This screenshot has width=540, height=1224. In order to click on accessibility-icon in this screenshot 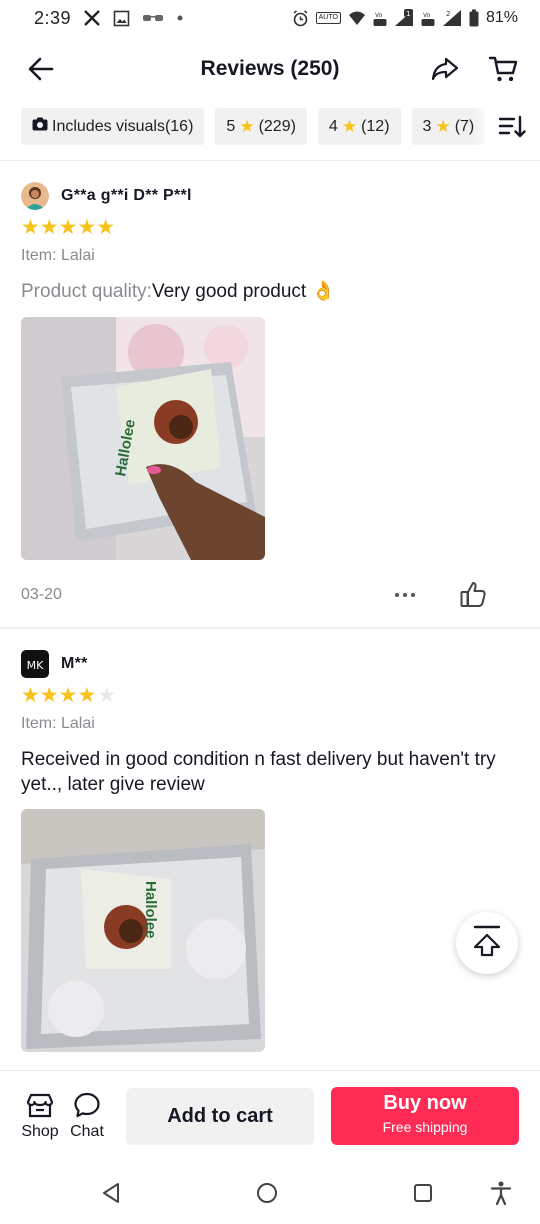, I will do `click(501, 1193)`.